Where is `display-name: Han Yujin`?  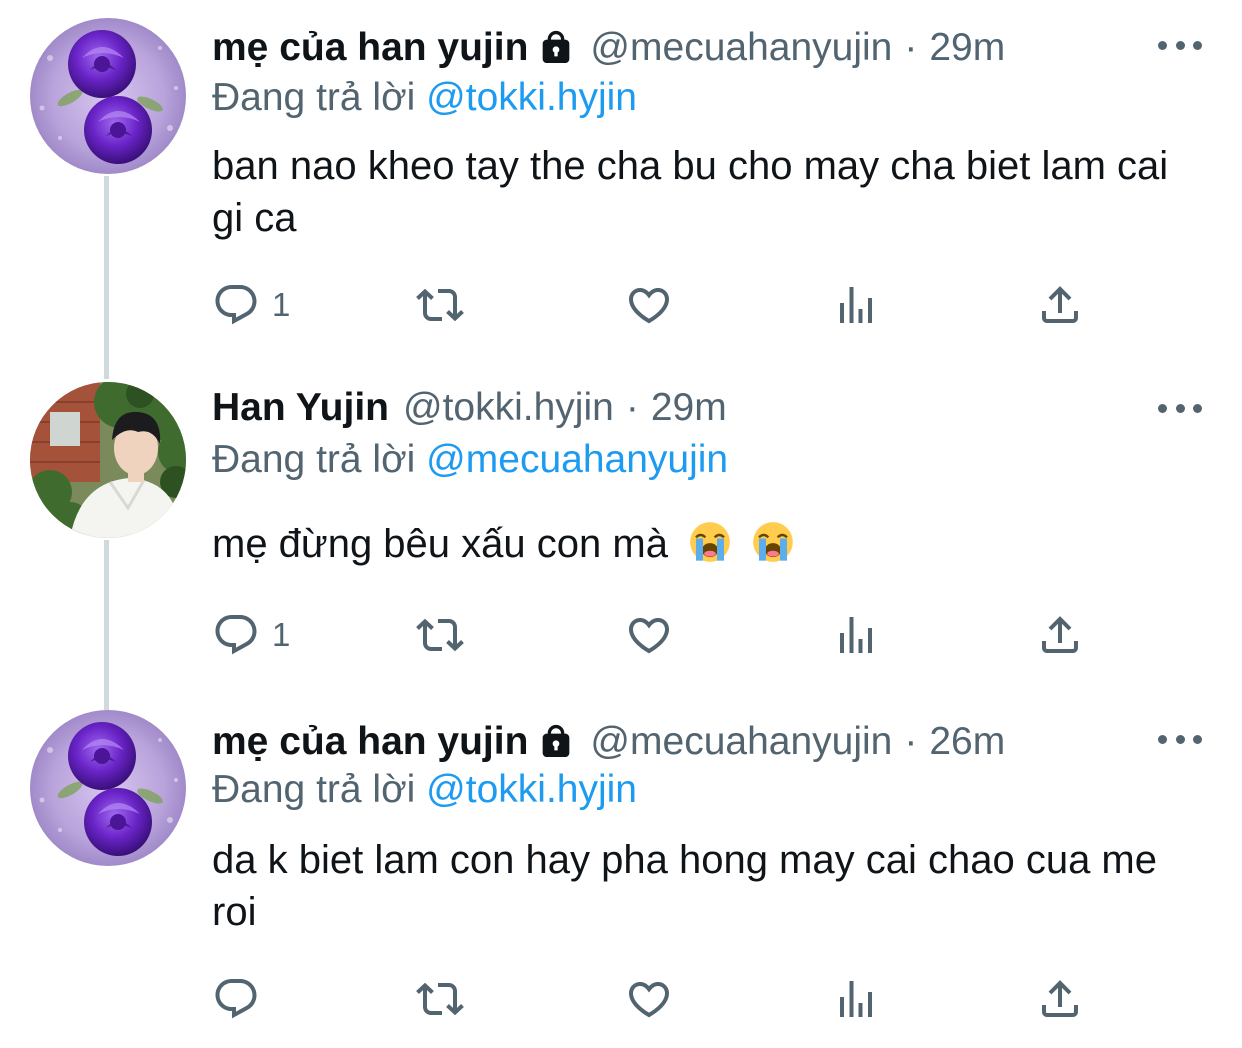
display-name: Han Yujin is located at coordinates (300, 408).